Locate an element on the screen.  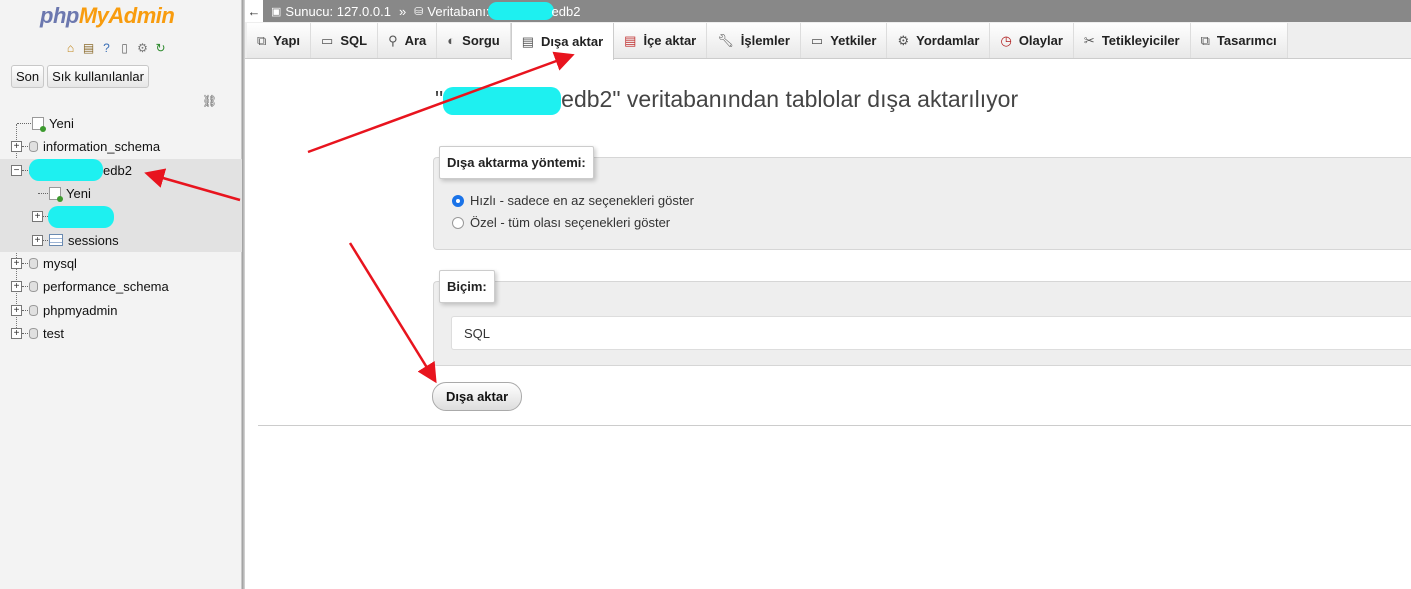
nav-tab-buttons: Son Sık kullanılanlar is located at coordinates (80, 76).